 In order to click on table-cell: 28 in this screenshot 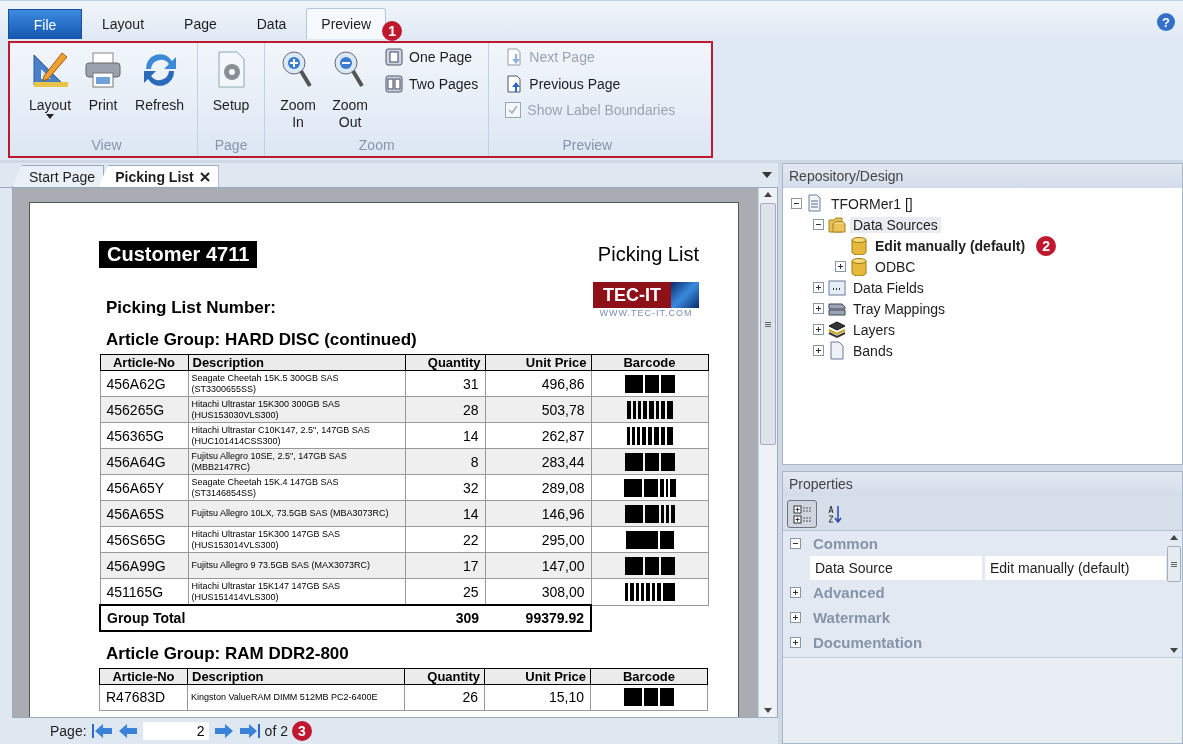, I will do `click(445, 409)`.